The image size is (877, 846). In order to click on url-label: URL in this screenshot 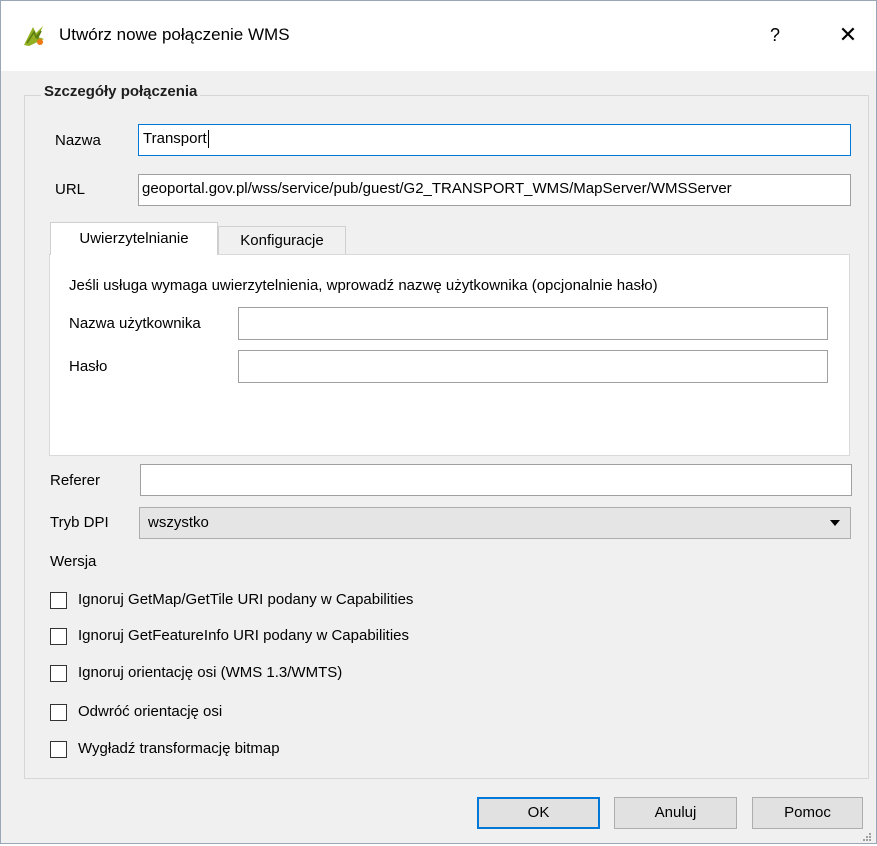, I will do `click(70, 189)`.